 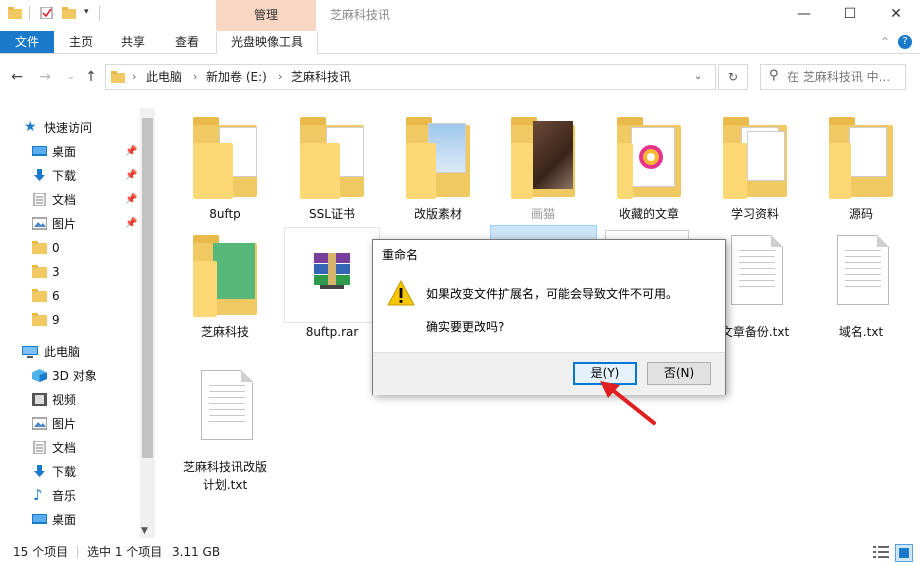 I want to click on nav-item-desktop-pc: 桌面, so click(x=70, y=520).